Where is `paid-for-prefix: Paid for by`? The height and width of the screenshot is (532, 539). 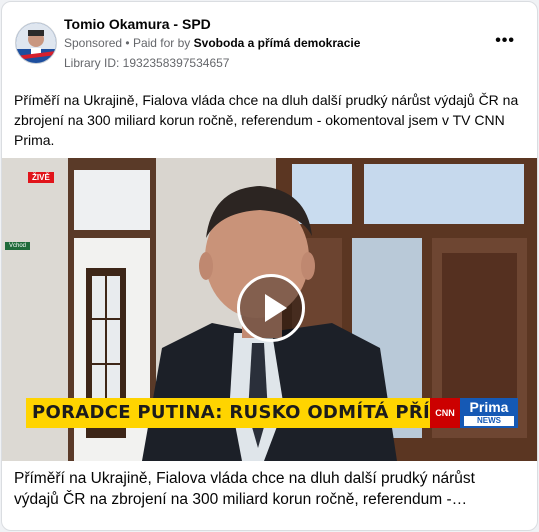 paid-for-prefix: Paid for by is located at coordinates (161, 43).